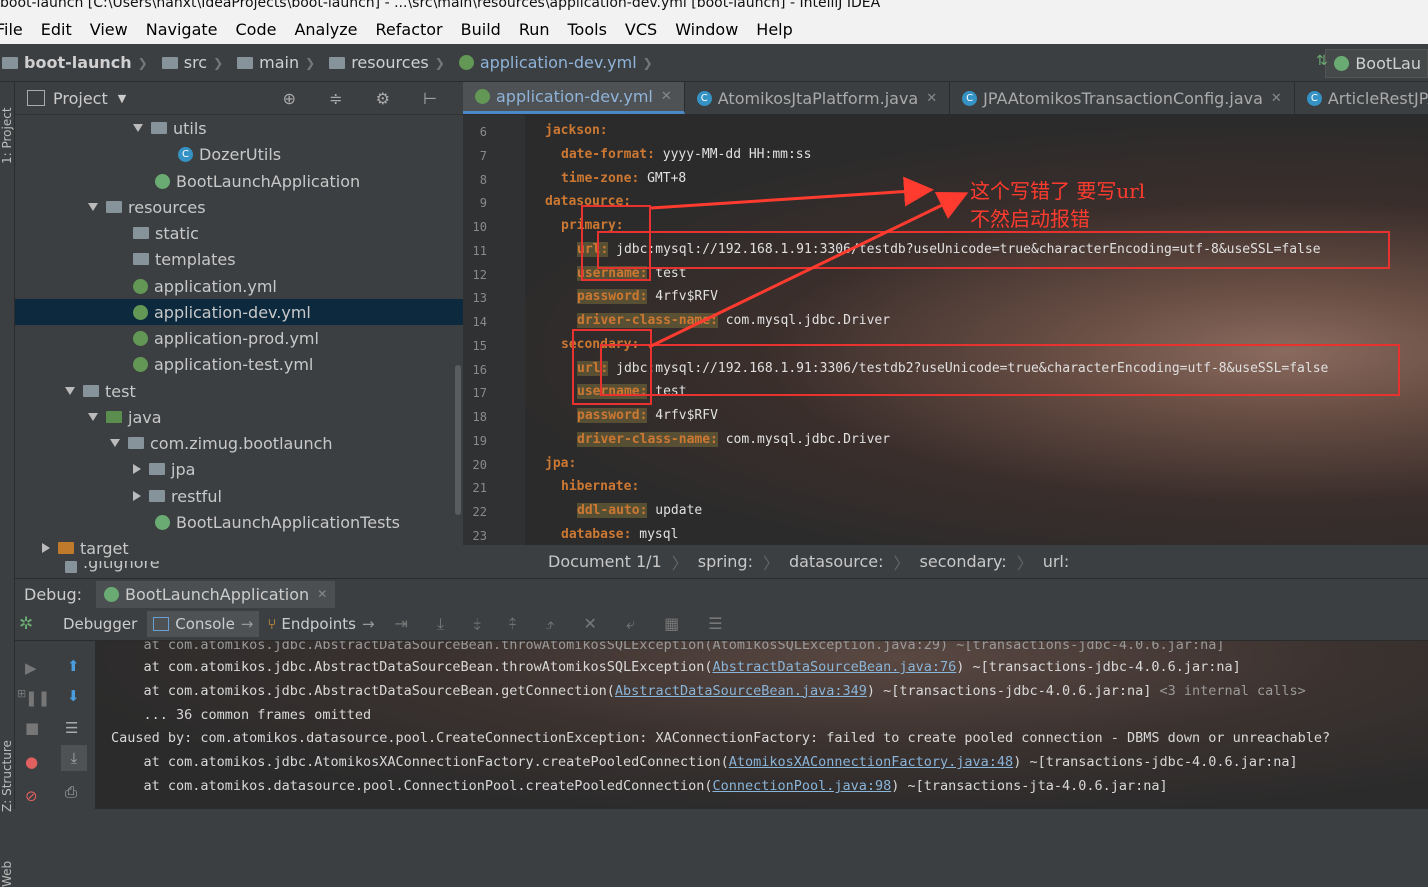 The height and width of the screenshot is (887, 1428). I want to click on web-tool-button: Web, so click(7, 874).